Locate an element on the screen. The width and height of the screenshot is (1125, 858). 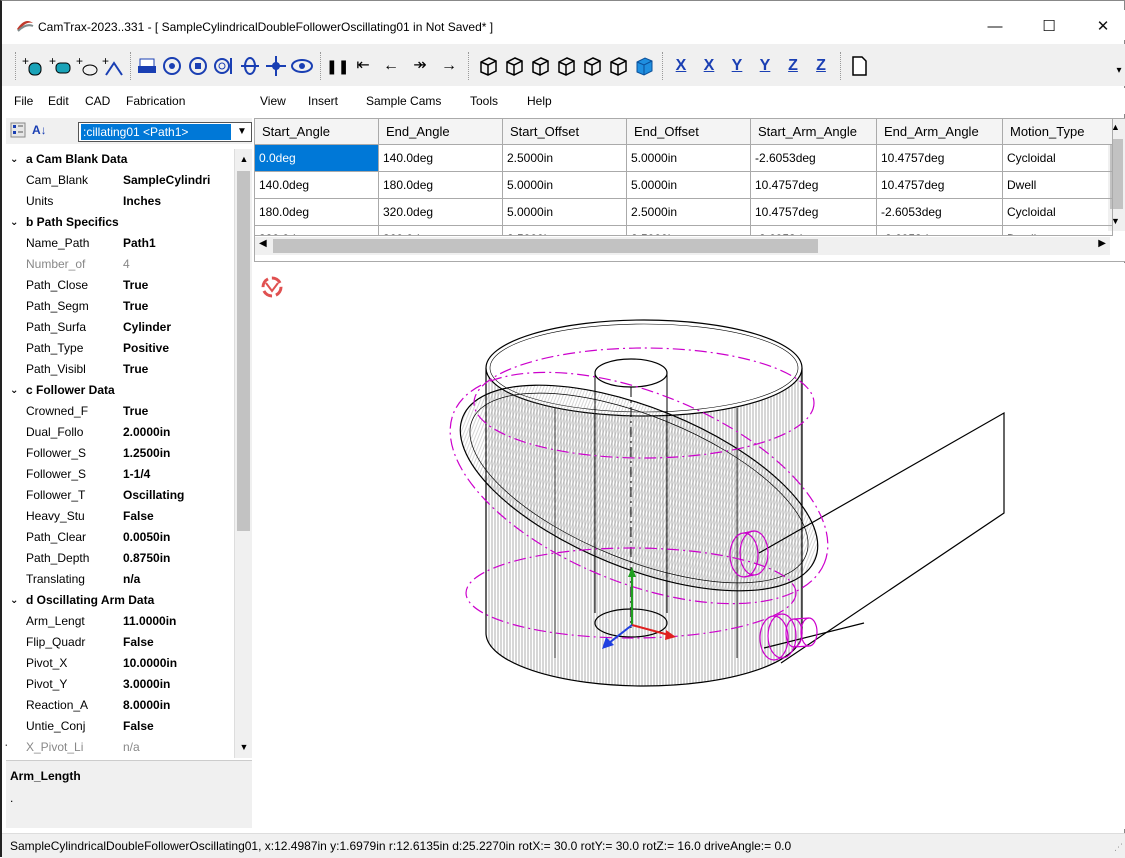
cube-solid-icon is located at coordinates (644, 66).